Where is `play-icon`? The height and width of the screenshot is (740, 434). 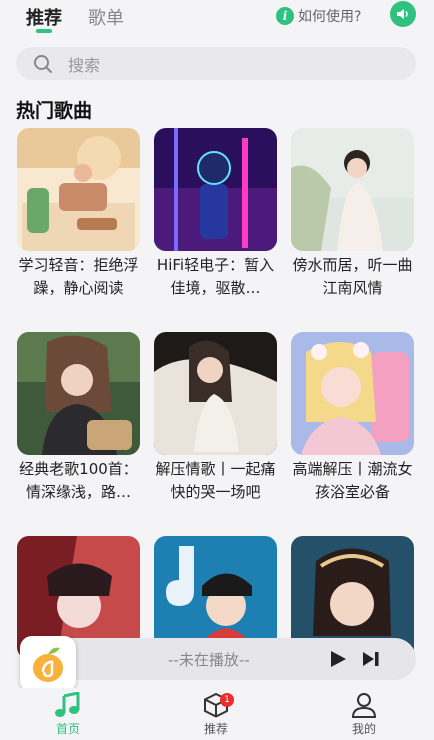 play-icon is located at coordinates (338, 659).